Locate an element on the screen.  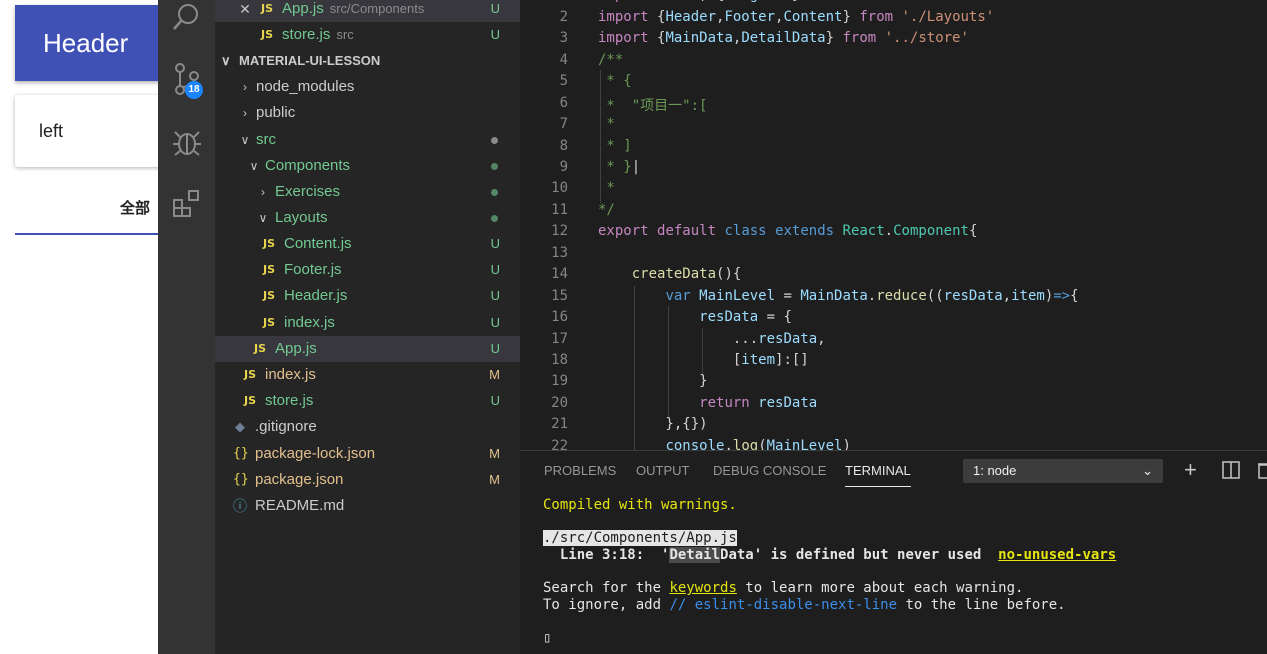
preview-tab-all: 全部 is located at coordinates (135, 207).